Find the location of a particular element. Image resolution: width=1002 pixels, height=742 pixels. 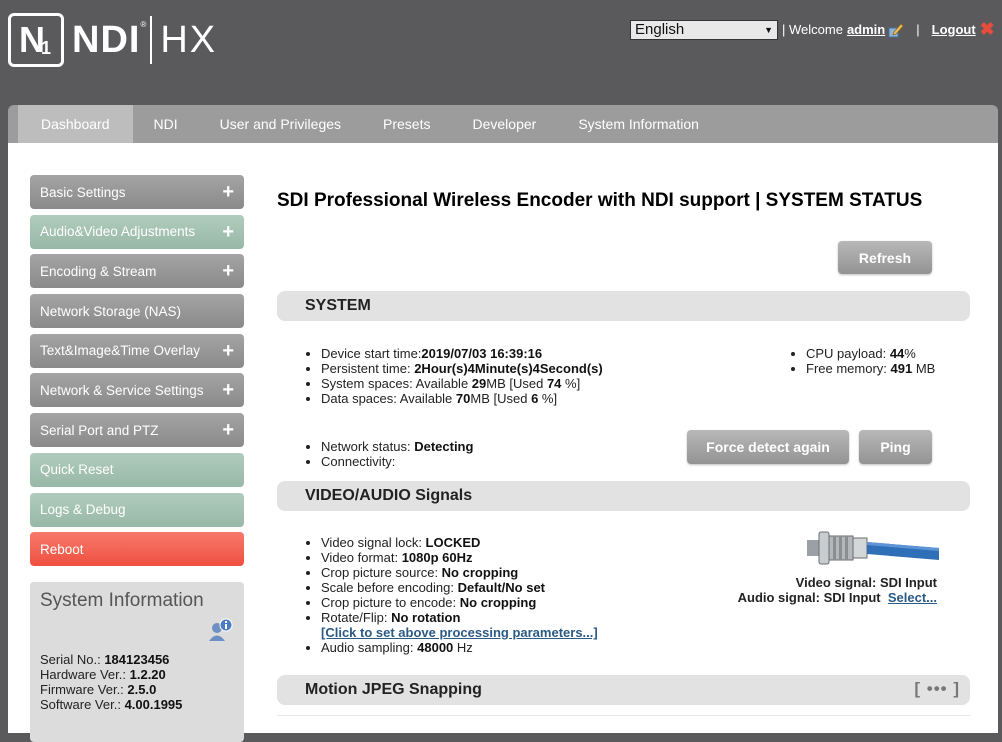

system-information-title: System Information is located at coordinates (122, 601).